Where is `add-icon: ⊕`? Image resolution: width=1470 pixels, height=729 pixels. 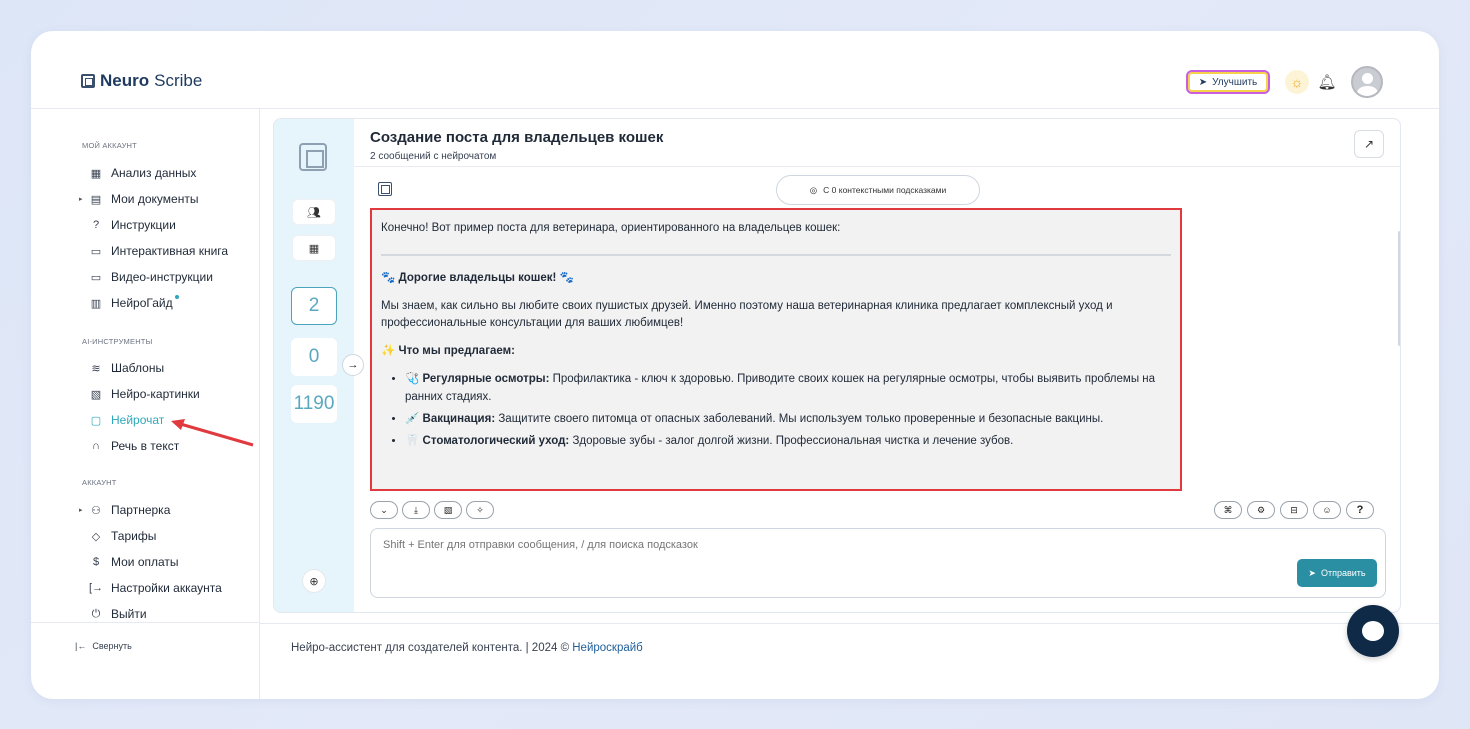
add-icon: ⊕ is located at coordinates (314, 581).